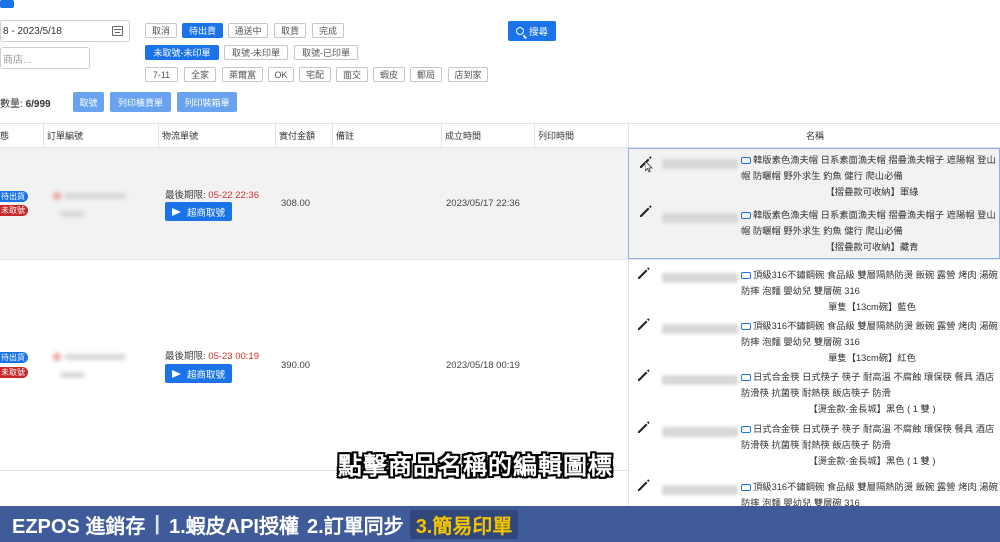 This screenshot has height=542, width=1000. What do you see at coordinates (290, 30) in the screenshot?
I see `chip-pickup: 取貨` at bounding box center [290, 30].